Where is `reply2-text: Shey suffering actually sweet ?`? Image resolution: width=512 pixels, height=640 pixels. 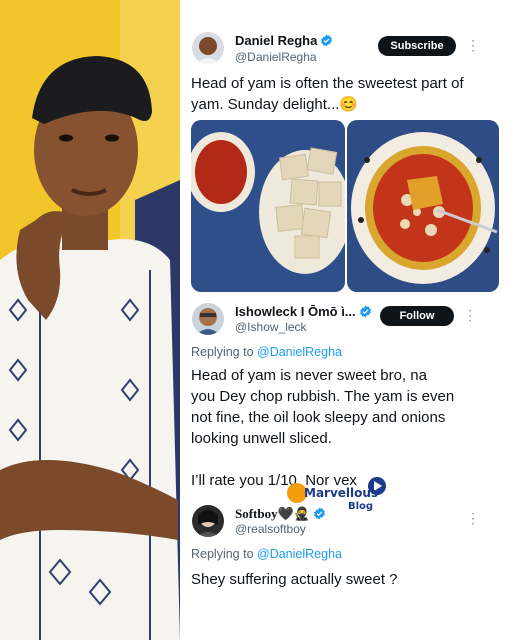 reply2-text: Shey suffering actually sweet ? is located at coordinates (294, 579).